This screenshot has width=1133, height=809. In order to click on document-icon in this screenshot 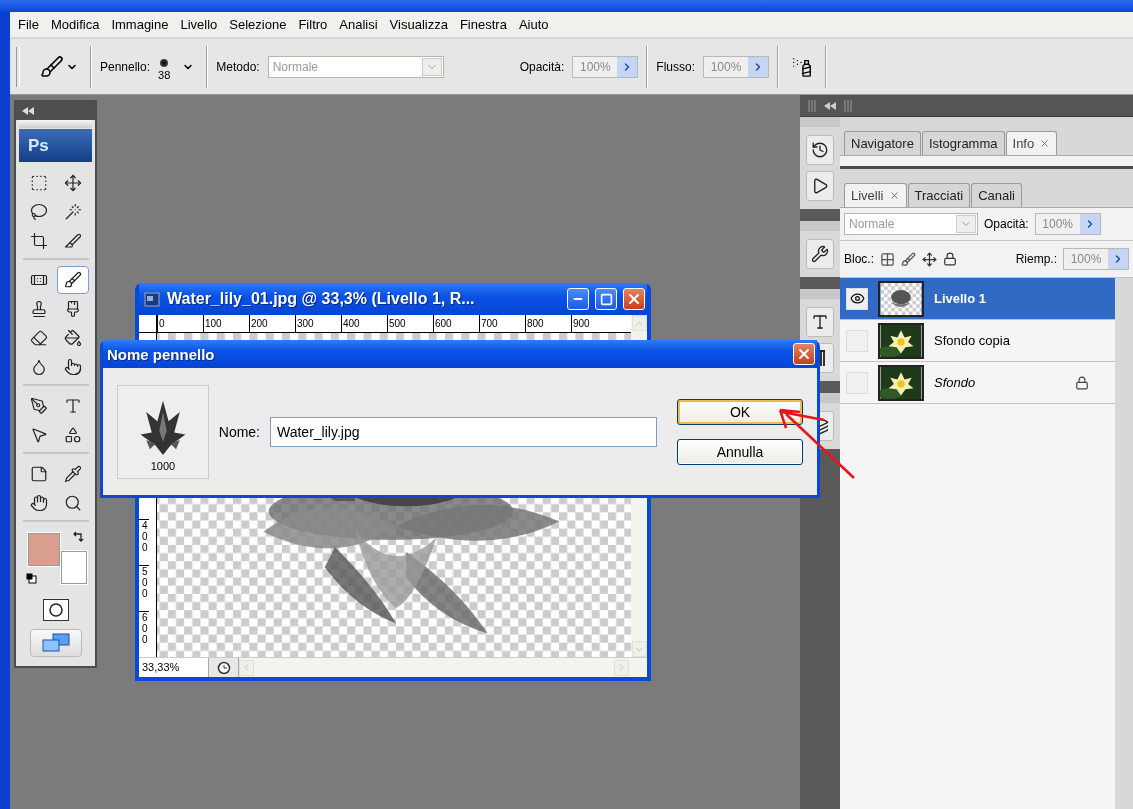, I will do `click(152, 299)`.